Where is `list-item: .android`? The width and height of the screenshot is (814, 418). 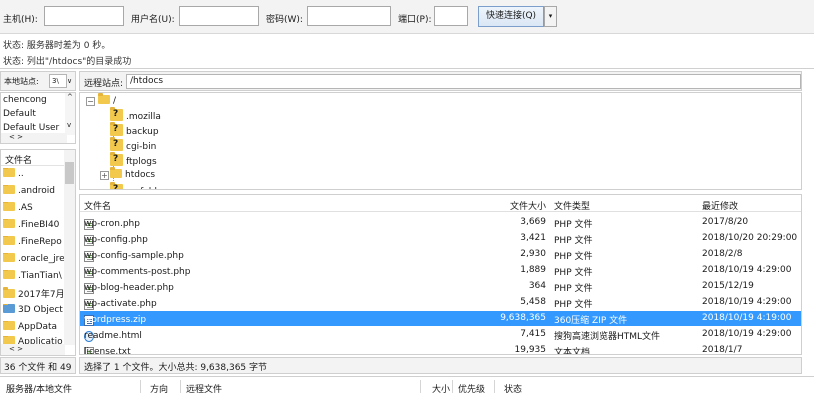
list-item: .android is located at coordinates (34, 192).